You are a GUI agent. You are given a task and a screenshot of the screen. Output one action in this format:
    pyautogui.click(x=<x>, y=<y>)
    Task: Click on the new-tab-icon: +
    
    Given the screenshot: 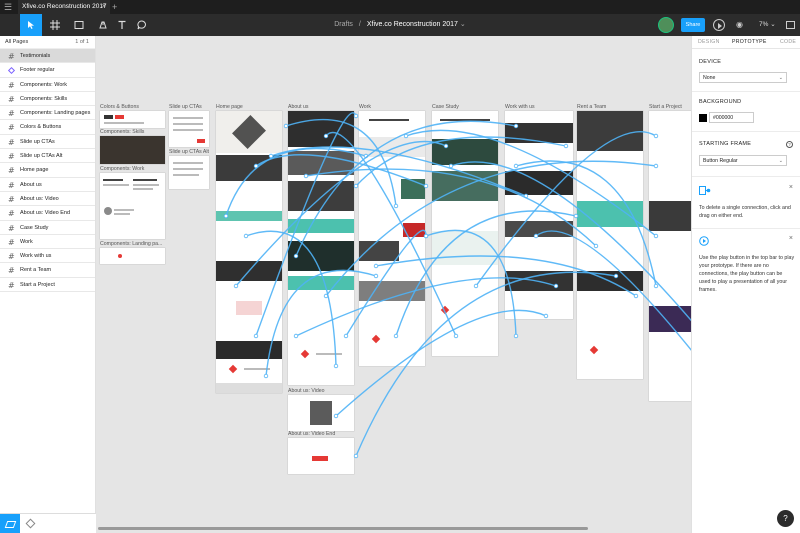 What is the action you would take?
    pyautogui.click(x=114, y=7)
    